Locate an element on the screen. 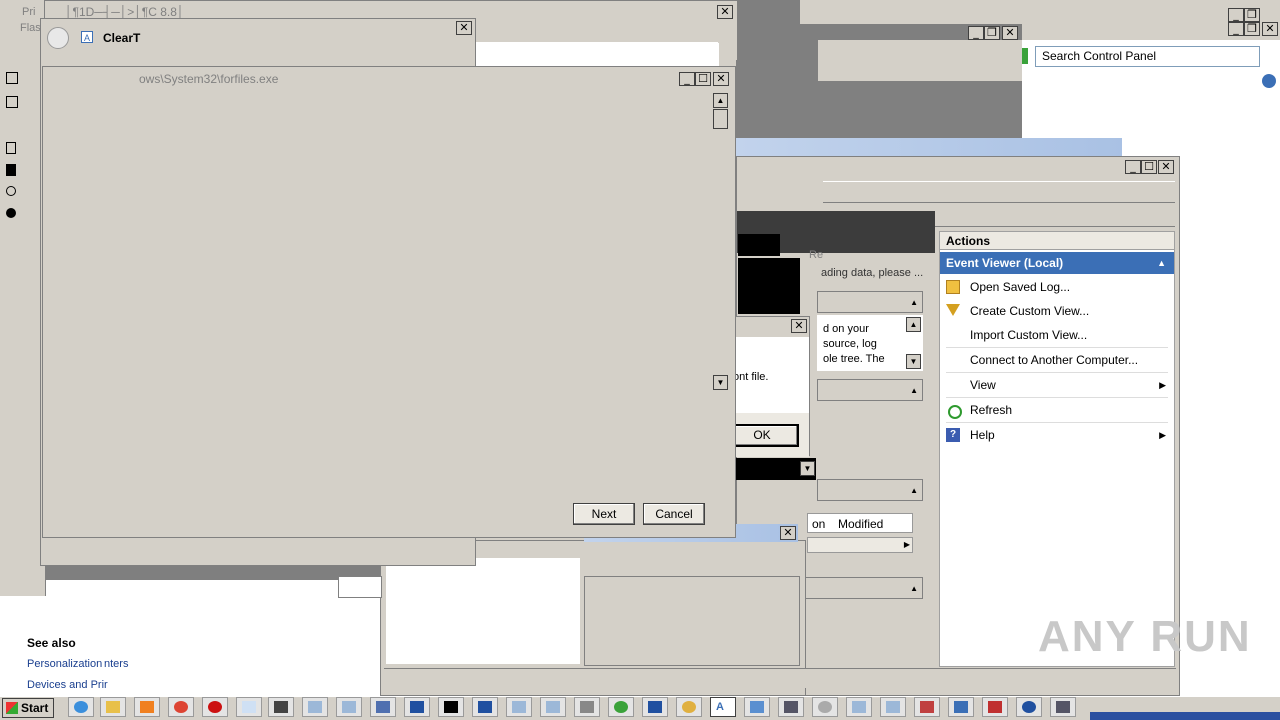  fill-tool-icon is located at coordinates (11, 170).